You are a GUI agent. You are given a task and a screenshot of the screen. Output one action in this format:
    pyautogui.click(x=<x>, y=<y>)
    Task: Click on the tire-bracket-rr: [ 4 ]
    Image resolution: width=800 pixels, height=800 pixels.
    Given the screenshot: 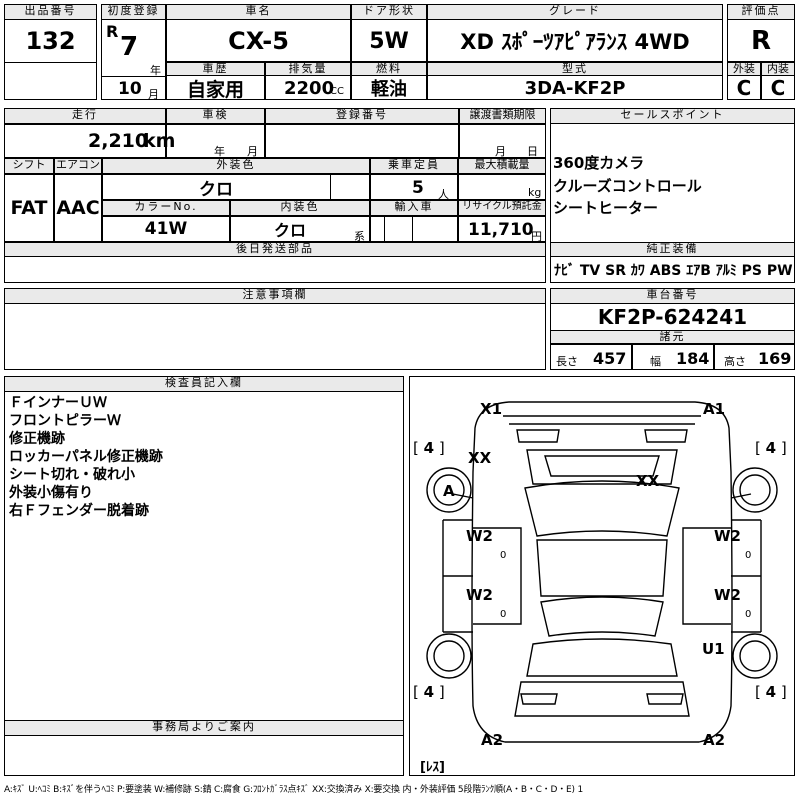 What is the action you would take?
    pyautogui.click(x=771, y=692)
    